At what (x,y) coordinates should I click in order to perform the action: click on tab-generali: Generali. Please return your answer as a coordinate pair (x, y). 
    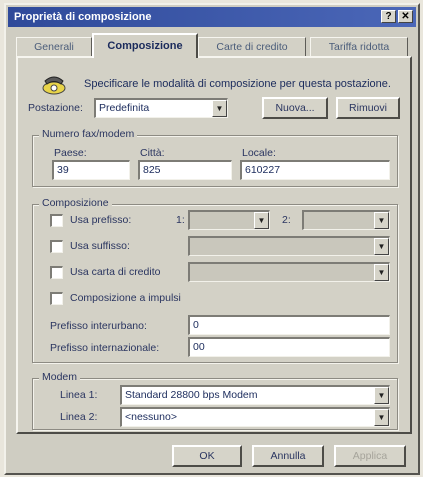
    Looking at the image, I should click on (54, 47).